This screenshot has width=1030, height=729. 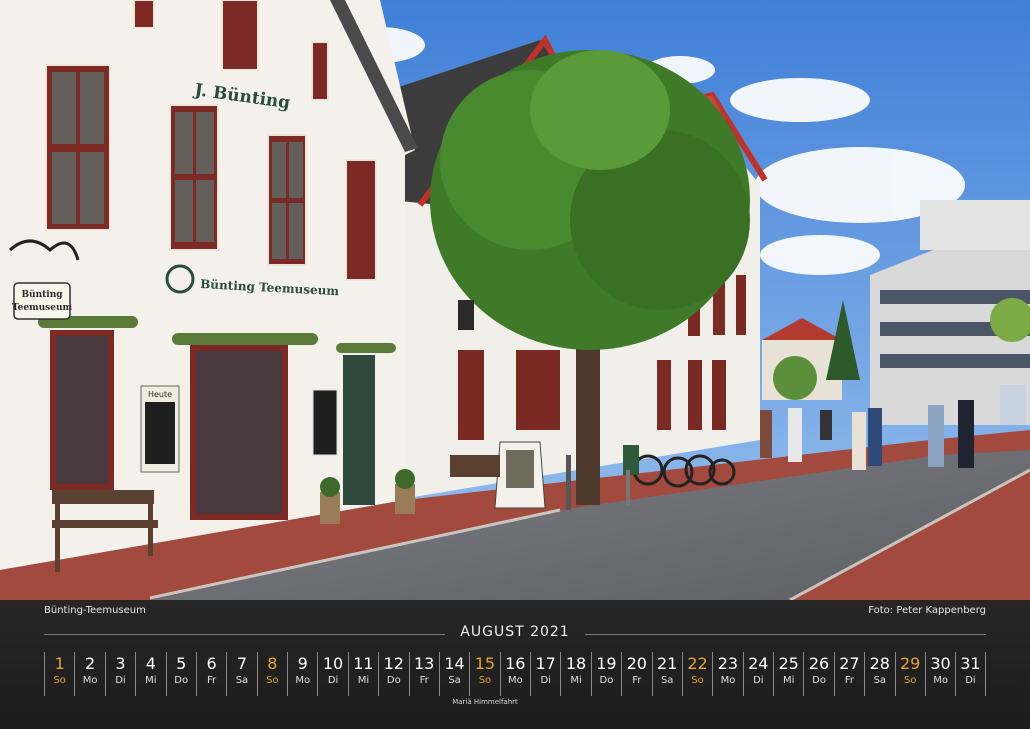 What do you see at coordinates (423, 674) in the screenshot?
I see `day-cell: 13 Fr` at bounding box center [423, 674].